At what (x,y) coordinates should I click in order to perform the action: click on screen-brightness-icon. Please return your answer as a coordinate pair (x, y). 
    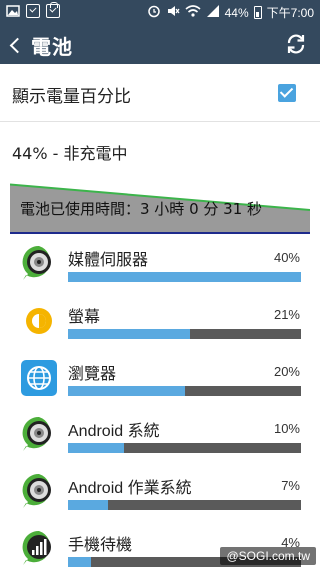
    Looking at the image, I should click on (39, 320).